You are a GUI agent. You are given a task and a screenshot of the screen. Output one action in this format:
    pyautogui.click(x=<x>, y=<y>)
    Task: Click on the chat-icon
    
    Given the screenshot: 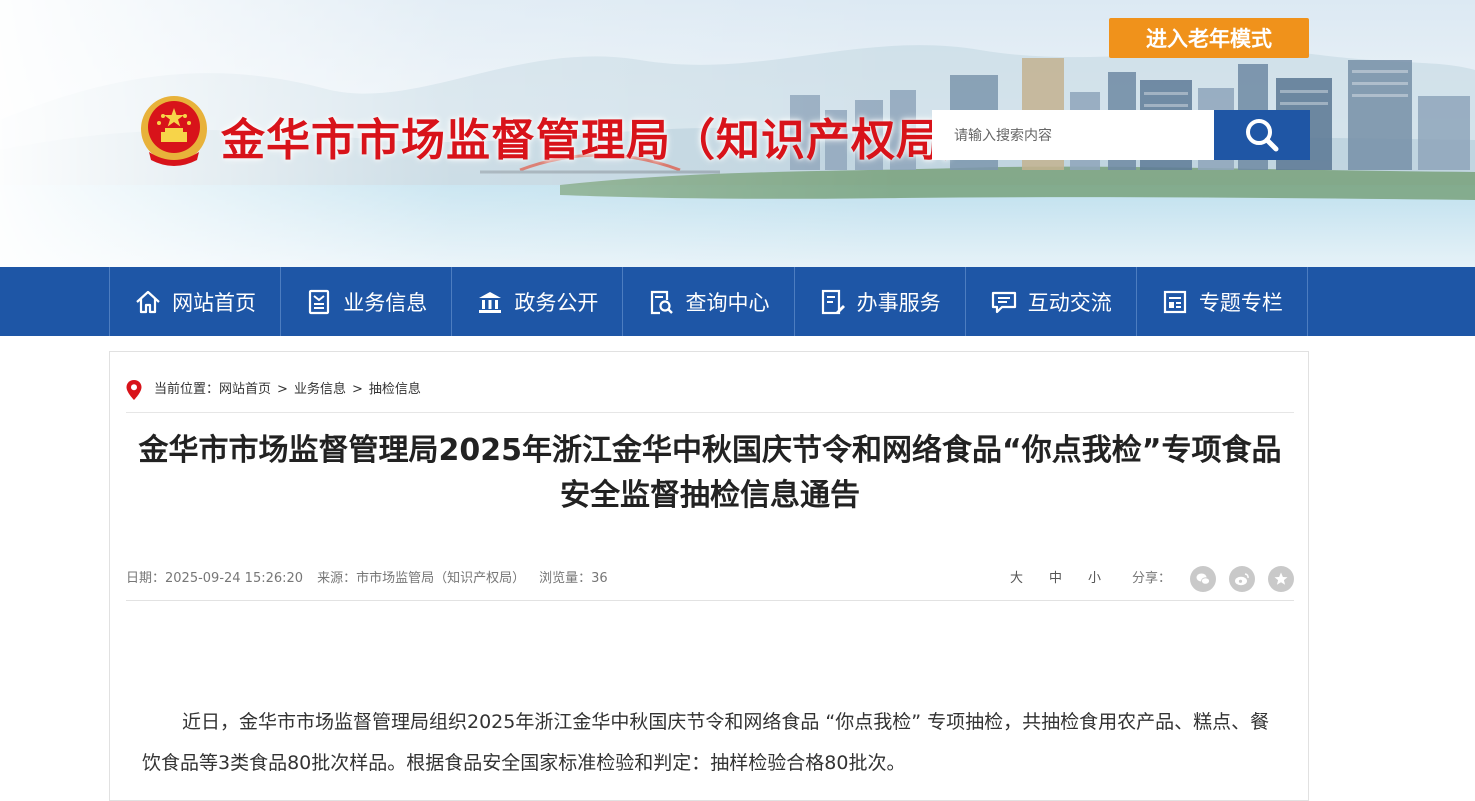 What is the action you would take?
    pyautogui.click(x=1003, y=302)
    